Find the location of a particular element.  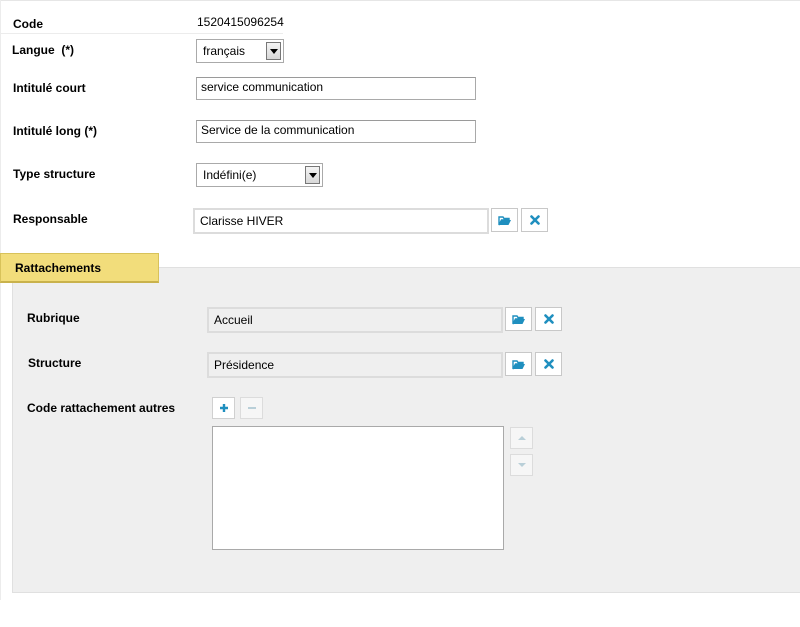

structure-browse-button is located at coordinates (518, 364).